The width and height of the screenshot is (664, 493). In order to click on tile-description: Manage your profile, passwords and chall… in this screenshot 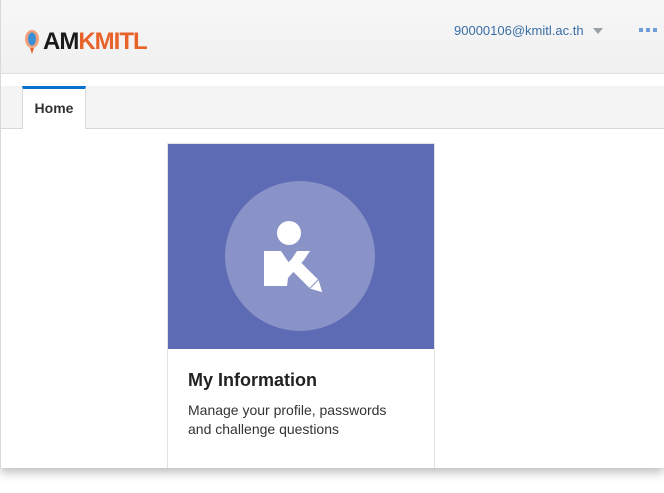, I will do `click(287, 419)`.